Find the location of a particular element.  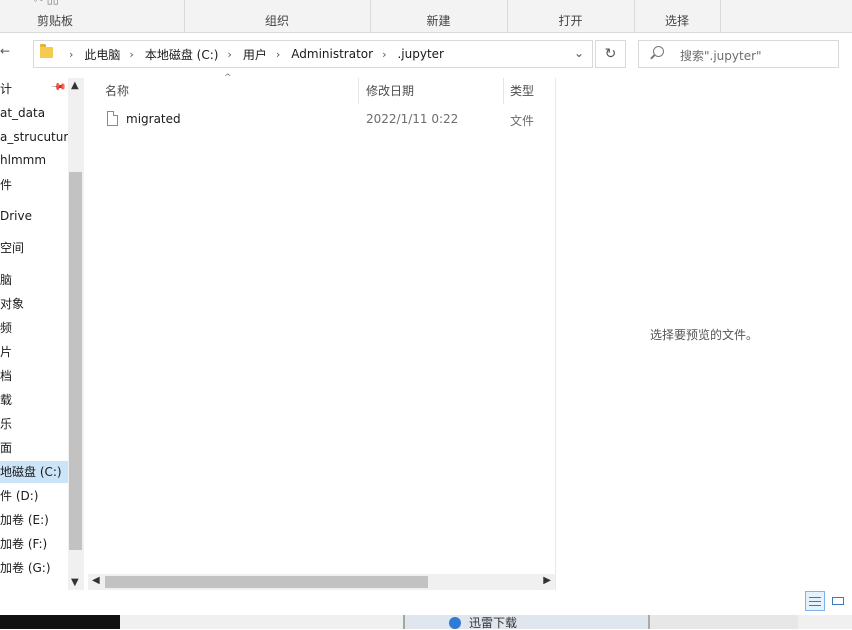

taskbar-item: 迅雷下载 is located at coordinates (525, 622).